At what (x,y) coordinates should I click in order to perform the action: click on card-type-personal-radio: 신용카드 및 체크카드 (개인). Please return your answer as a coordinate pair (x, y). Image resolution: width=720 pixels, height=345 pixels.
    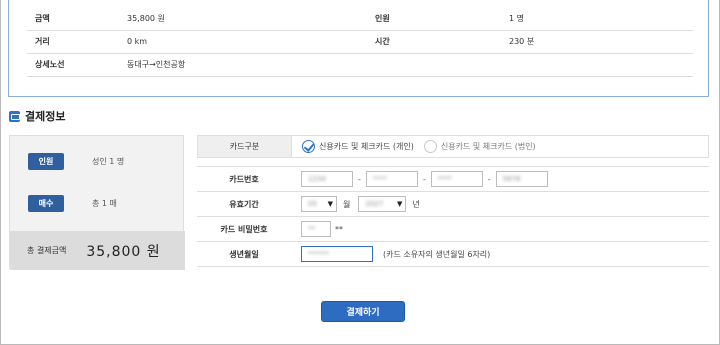
    Looking at the image, I should click on (358, 146).